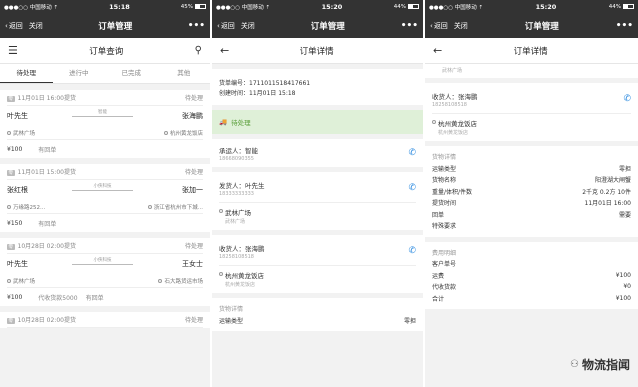 Image resolution: width=638 pixels, height=387 pixels. Describe the element at coordinates (102, 186) in the screenshot. I see `carrier-name: 小侠科技` at that location.